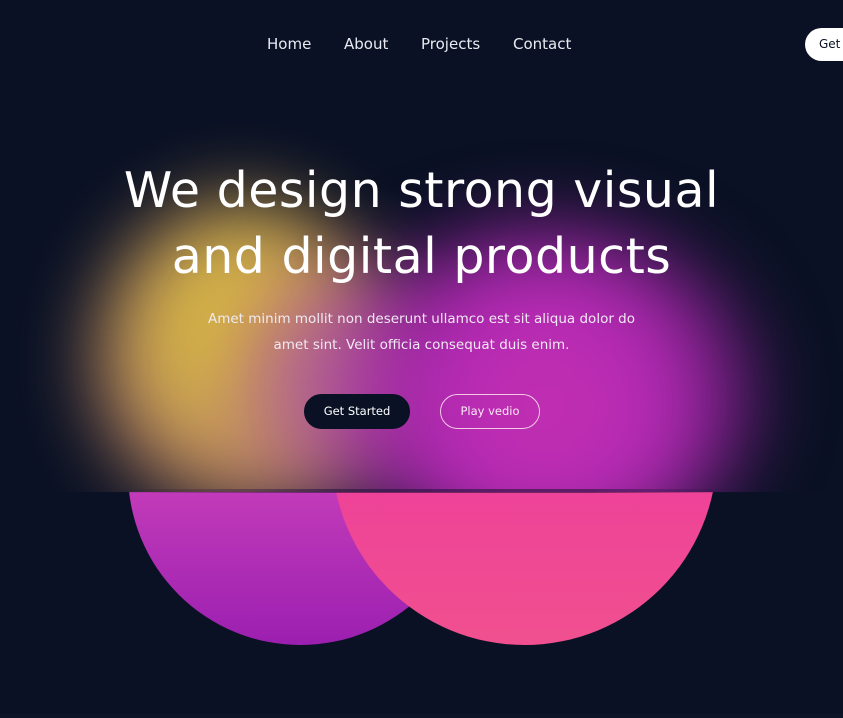  I want to click on nav-contact-link: Contact, so click(542, 44).